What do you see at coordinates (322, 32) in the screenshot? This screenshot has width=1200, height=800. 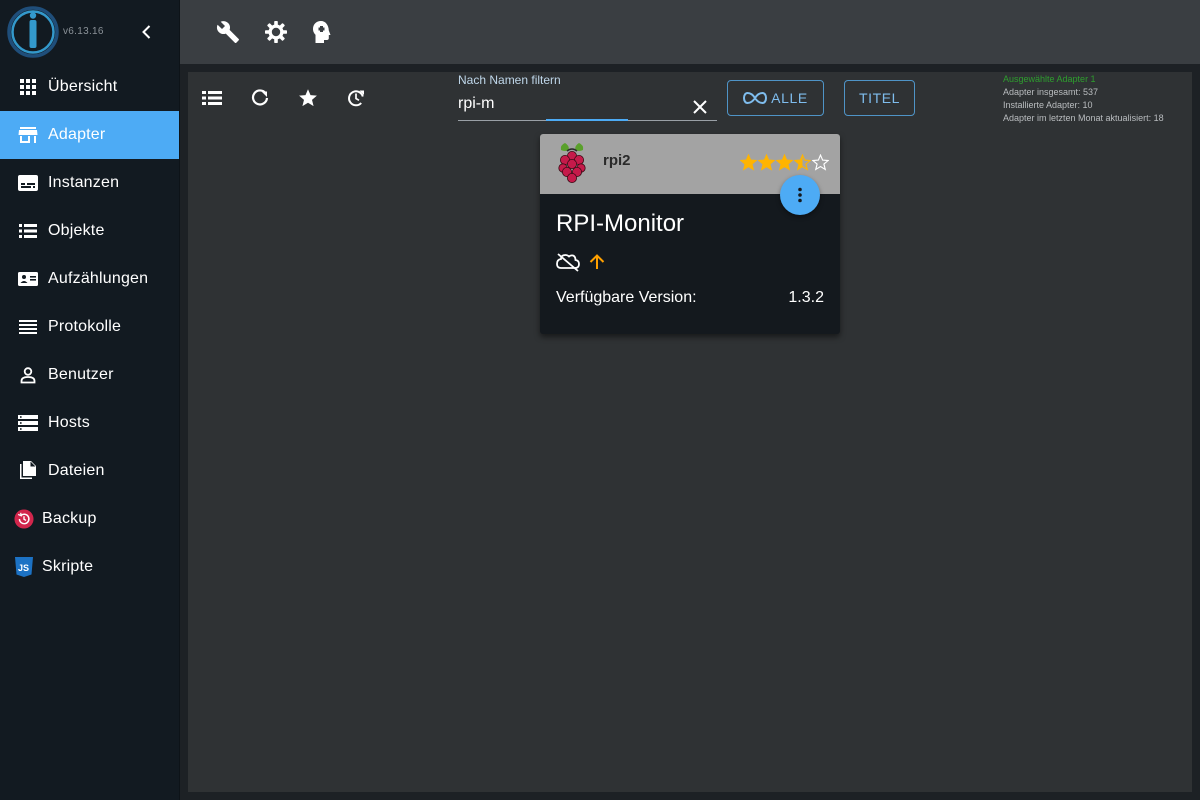 I see `expert-head-icon` at bounding box center [322, 32].